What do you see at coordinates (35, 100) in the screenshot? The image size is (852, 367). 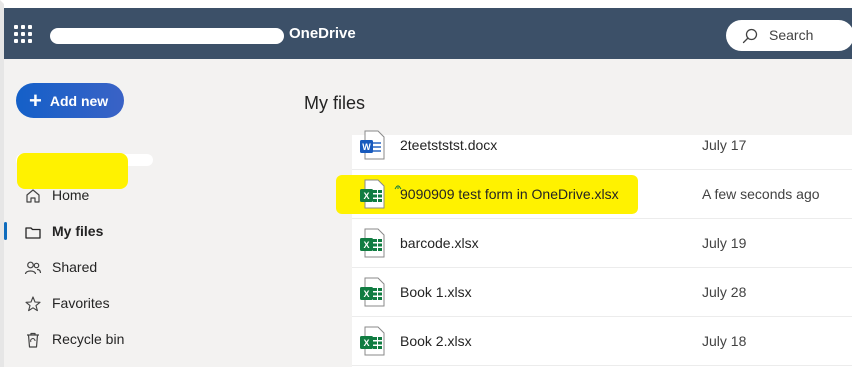 I see `plus-icon: +` at bounding box center [35, 100].